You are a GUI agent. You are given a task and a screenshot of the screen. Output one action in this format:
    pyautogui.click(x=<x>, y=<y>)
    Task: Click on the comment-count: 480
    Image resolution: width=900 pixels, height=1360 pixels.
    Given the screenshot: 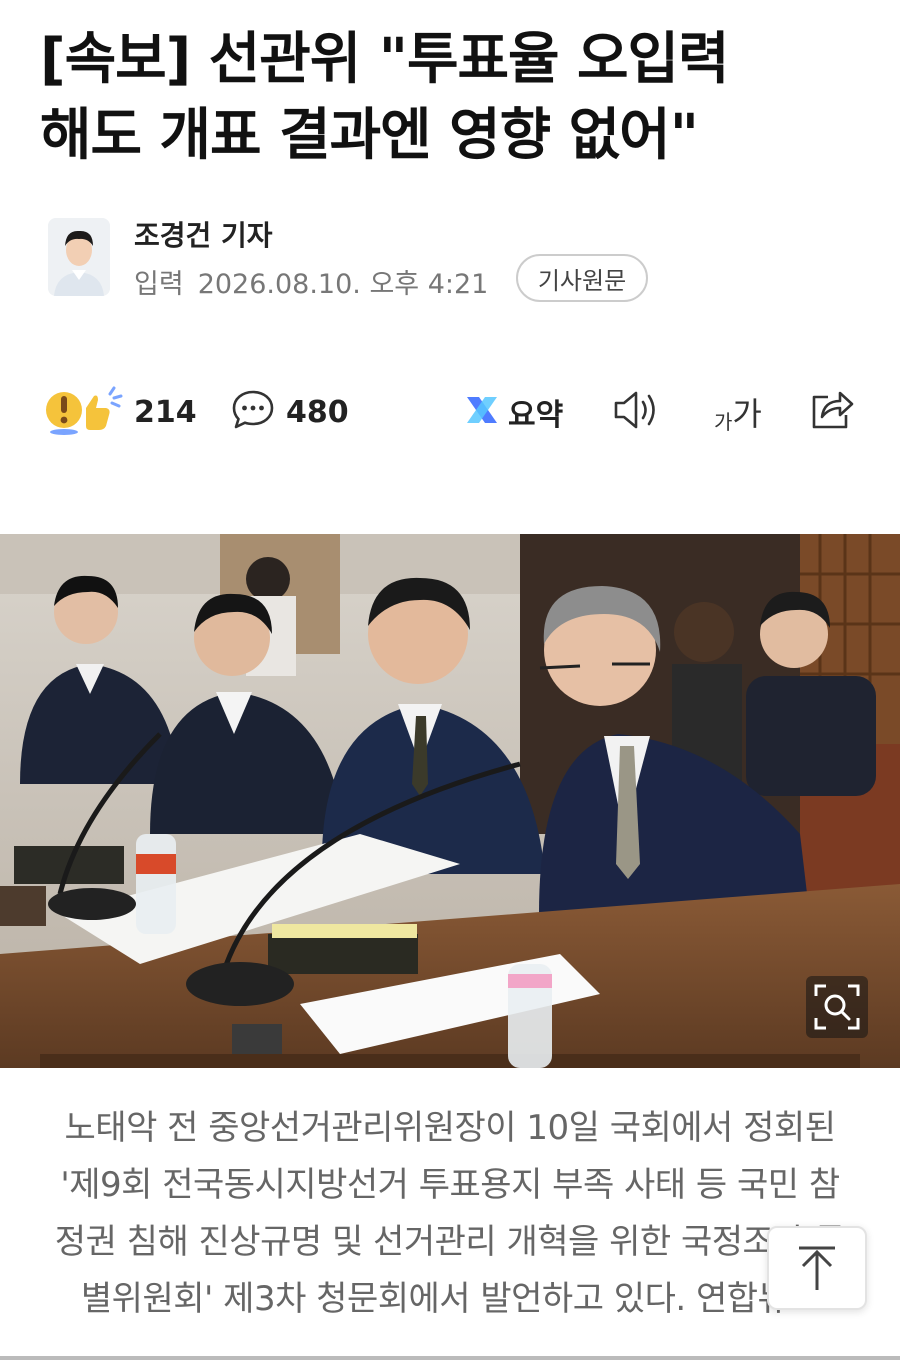 What is the action you would take?
    pyautogui.click(x=317, y=412)
    